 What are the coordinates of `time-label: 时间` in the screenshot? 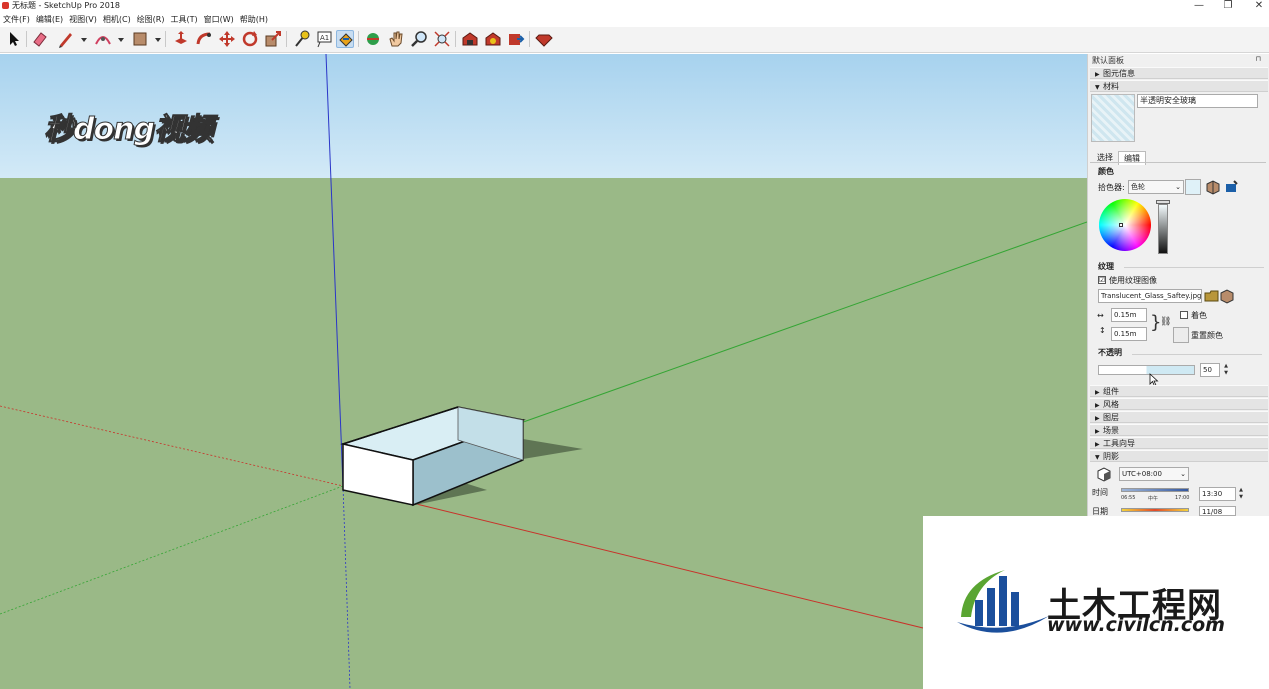 It's located at (1100, 492).